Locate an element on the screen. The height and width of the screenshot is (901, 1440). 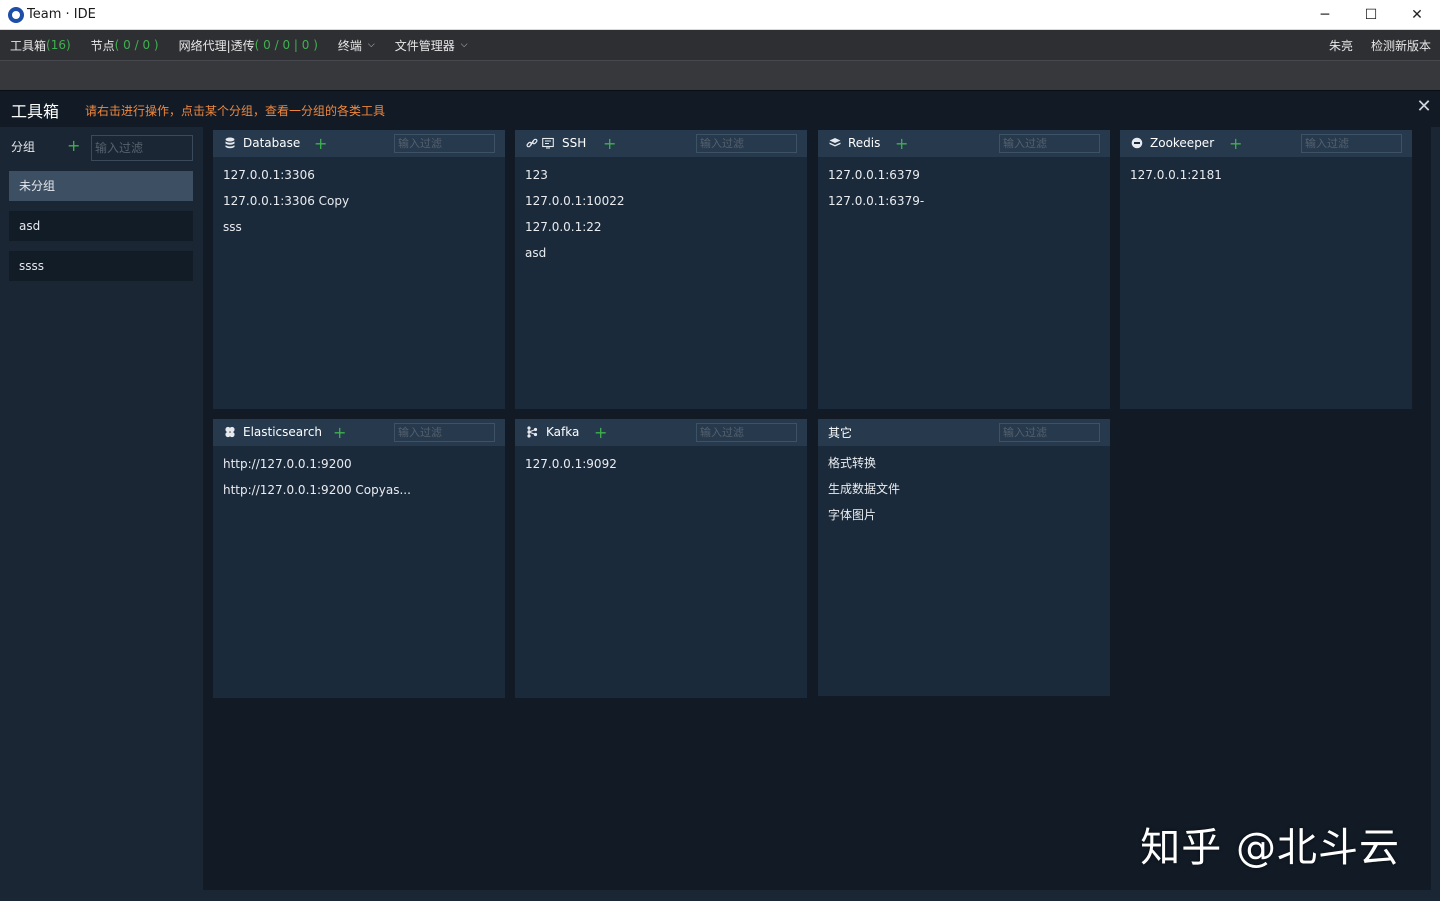
card-header: Database + is located at coordinates (359, 143).